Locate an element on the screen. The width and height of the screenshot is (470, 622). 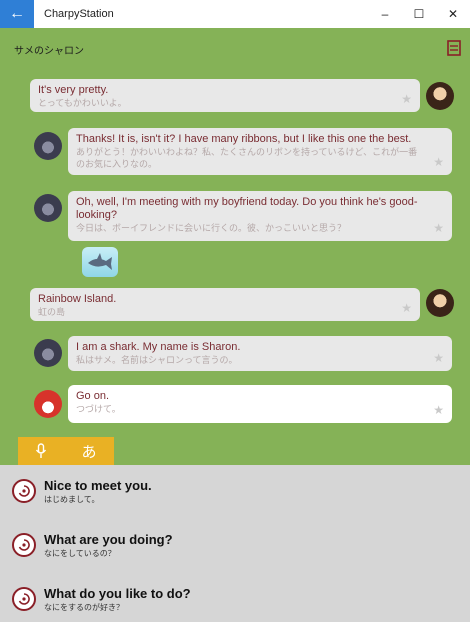
message-translation: 虹の島 is located at coordinates (52, 312).